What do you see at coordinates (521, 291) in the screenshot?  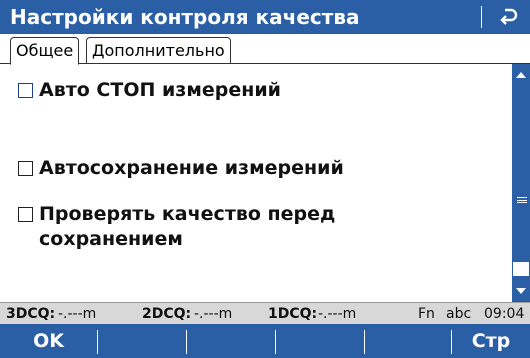 I see `scroll-down-icon` at bounding box center [521, 291].